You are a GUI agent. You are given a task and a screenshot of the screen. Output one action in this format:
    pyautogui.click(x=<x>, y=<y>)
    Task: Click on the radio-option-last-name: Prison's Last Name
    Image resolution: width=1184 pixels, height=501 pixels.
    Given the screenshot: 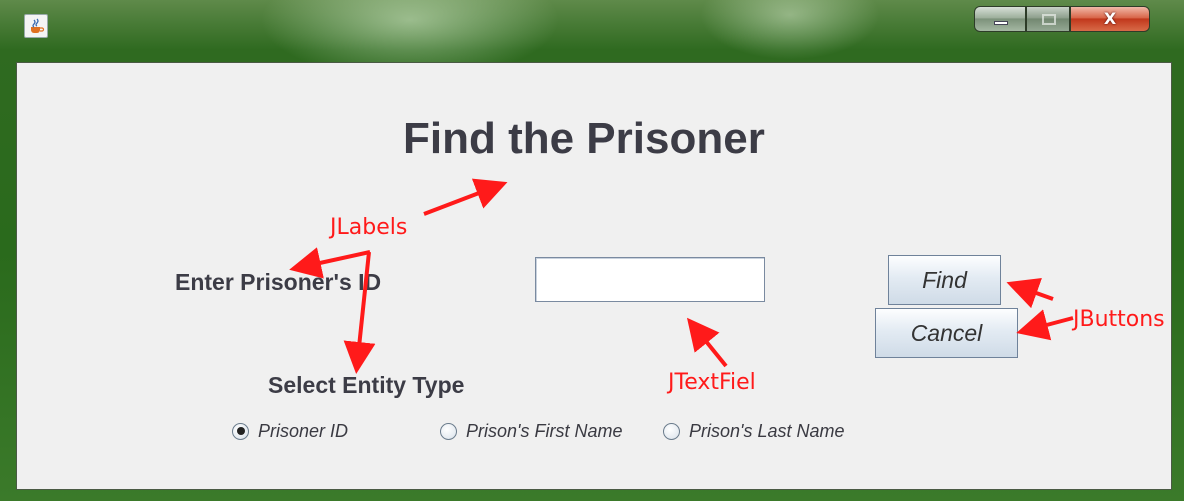 What is the action you would take?
    pyautogui.click(x=754, y=431)
    